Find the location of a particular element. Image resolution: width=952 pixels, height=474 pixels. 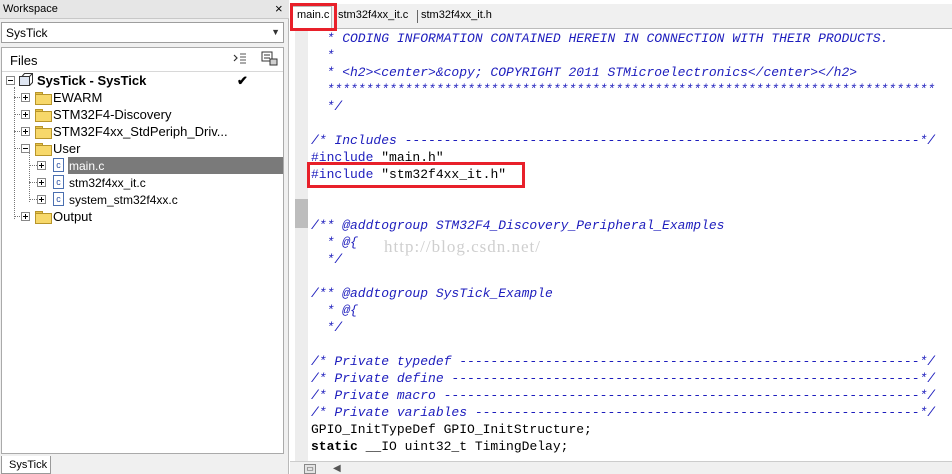

gutter-marker is located at coordinates (301, 213).